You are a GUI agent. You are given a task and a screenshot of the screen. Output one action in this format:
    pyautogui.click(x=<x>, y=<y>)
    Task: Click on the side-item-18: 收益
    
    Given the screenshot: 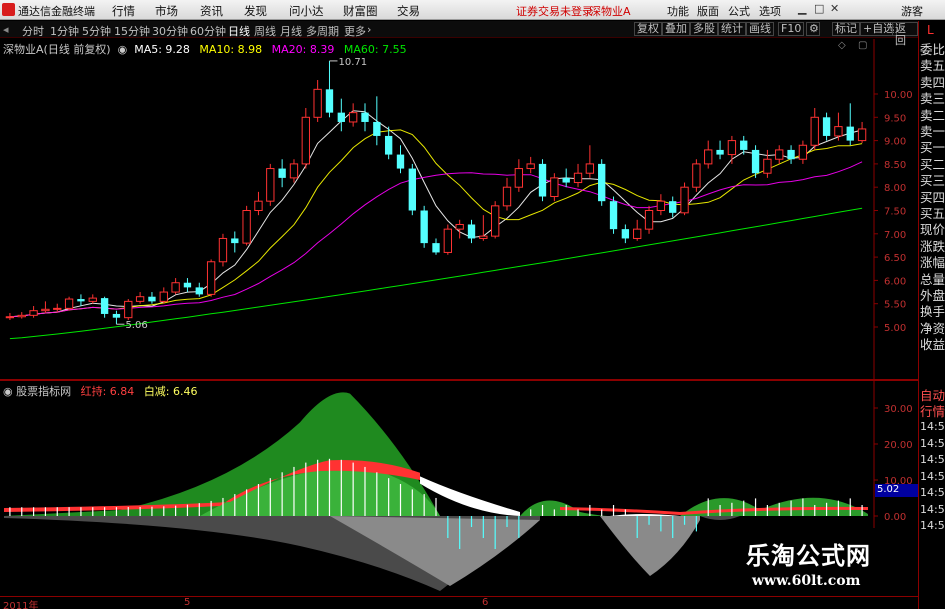 What is the action you would take?
    pyautogui.click(x=932, y=343)
    